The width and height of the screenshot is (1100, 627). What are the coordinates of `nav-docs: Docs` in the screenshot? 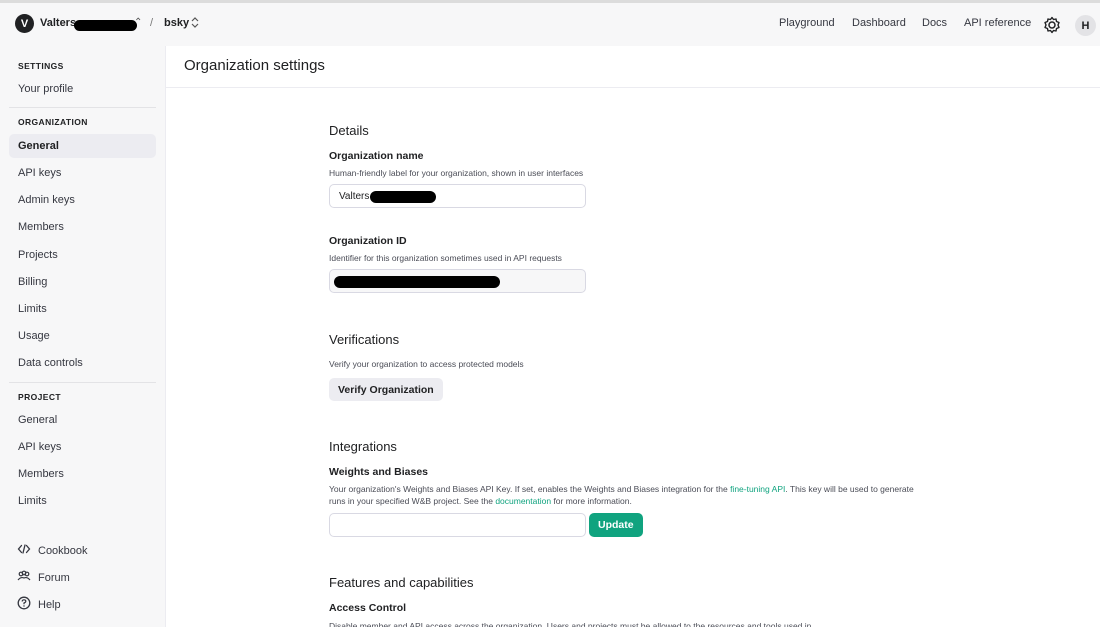 It's located at (934, 23).